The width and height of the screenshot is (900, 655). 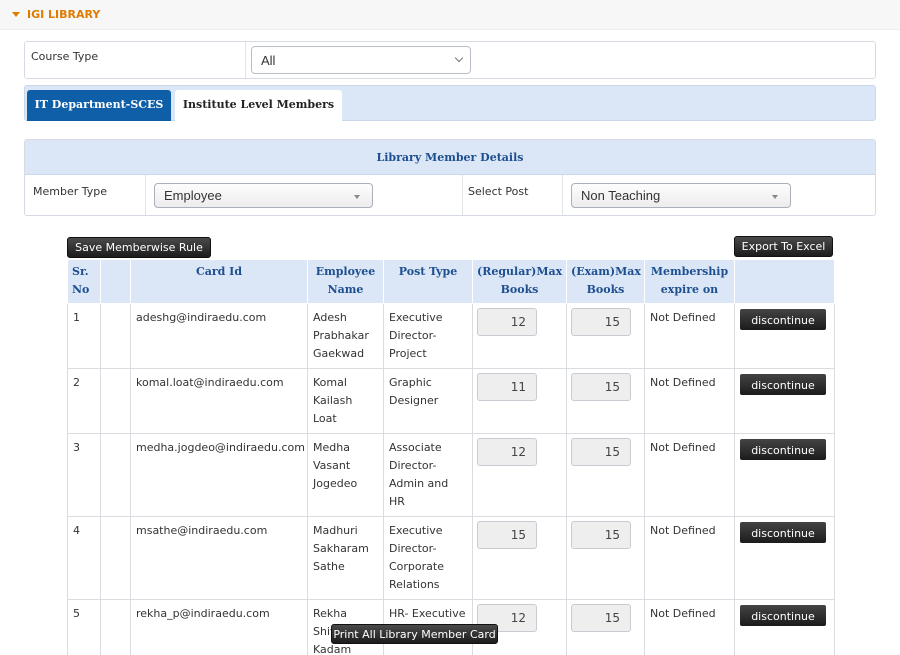 I want to click on post-type-cell: Graphic Designer, so click(x=428, y=401).